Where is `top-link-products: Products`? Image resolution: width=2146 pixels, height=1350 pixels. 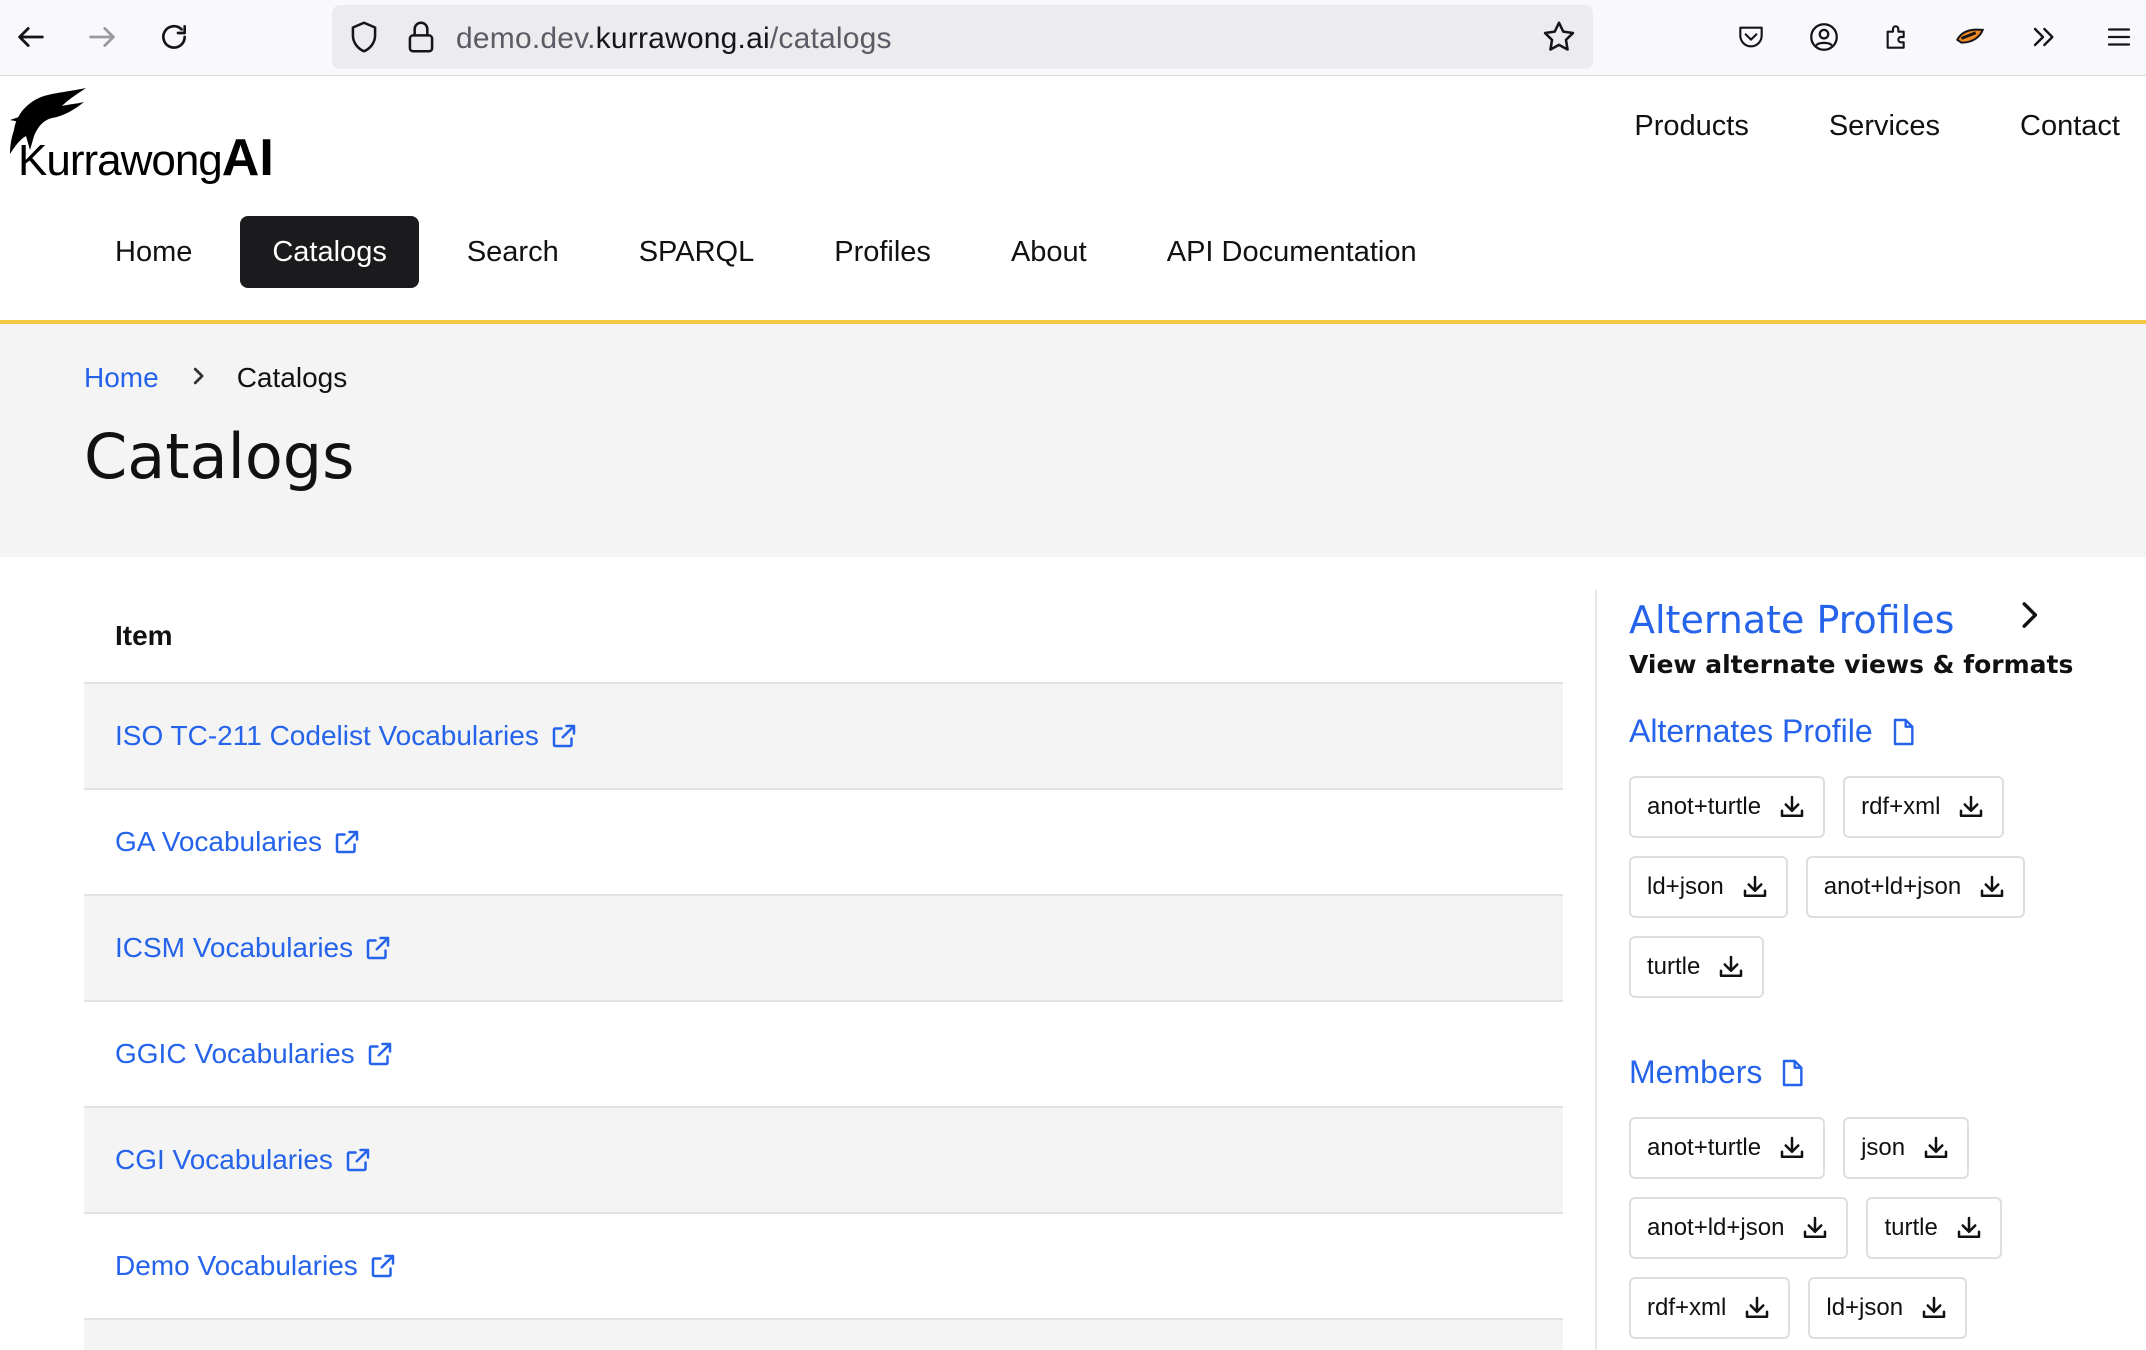
top-link-products: Products is located at coordinates (1691, 126).